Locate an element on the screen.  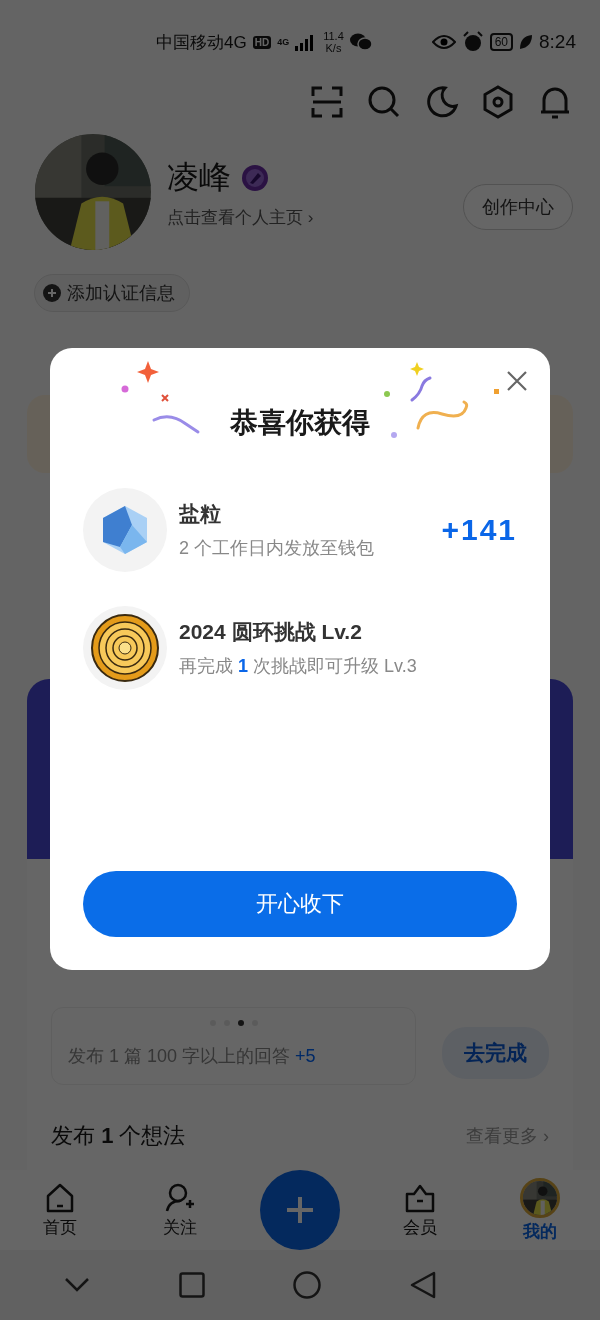
reward-name: 2024 圆环挑战 Lv.2 is located at coordinates (271, 632).